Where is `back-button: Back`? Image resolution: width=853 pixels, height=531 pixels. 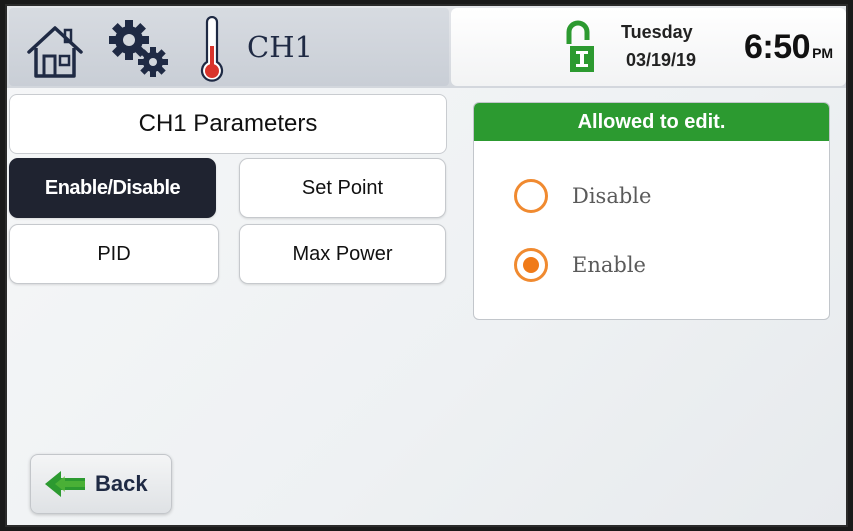
back-button: Back is located at coordinates (101, 484).